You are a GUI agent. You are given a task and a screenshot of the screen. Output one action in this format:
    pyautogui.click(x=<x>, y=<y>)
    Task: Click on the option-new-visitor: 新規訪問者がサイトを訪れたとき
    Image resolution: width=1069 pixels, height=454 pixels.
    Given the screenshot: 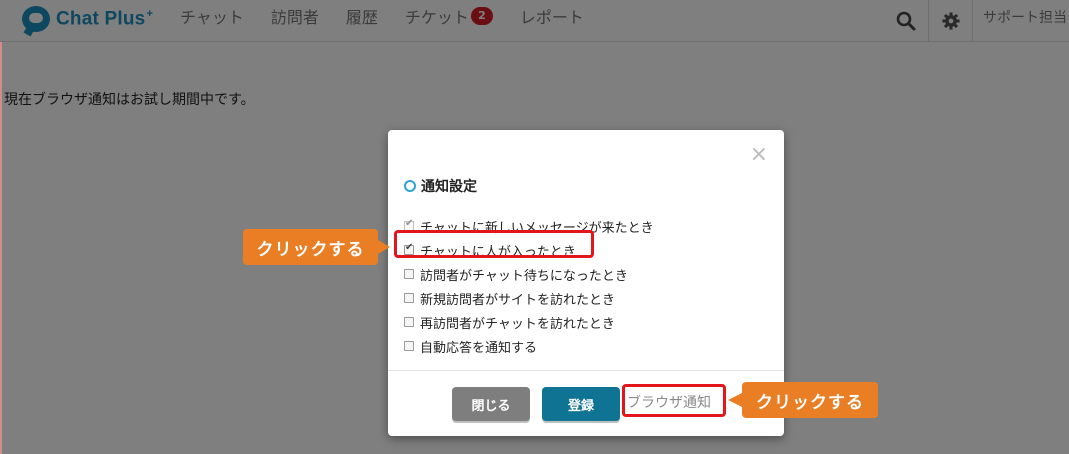 What is the action you would take?
    pyautogui.click(x=529, y=298)
    